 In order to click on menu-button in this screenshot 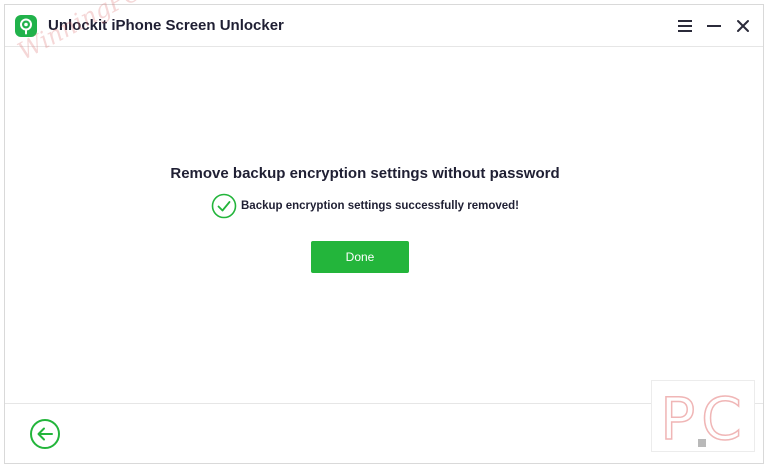, I will do `click(685, 26)`.